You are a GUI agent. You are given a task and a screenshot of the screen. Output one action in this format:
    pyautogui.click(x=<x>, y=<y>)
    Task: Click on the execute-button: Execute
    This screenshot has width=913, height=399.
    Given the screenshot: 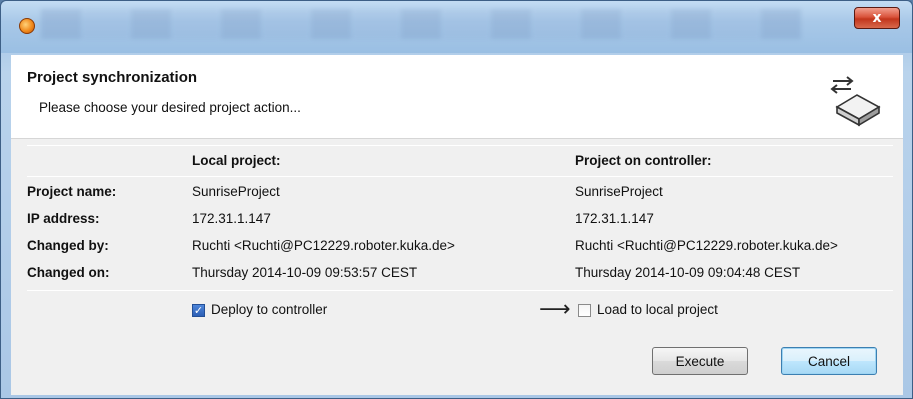 What is the action you would take?
    pyautogui.click(x=700, y=361)
    